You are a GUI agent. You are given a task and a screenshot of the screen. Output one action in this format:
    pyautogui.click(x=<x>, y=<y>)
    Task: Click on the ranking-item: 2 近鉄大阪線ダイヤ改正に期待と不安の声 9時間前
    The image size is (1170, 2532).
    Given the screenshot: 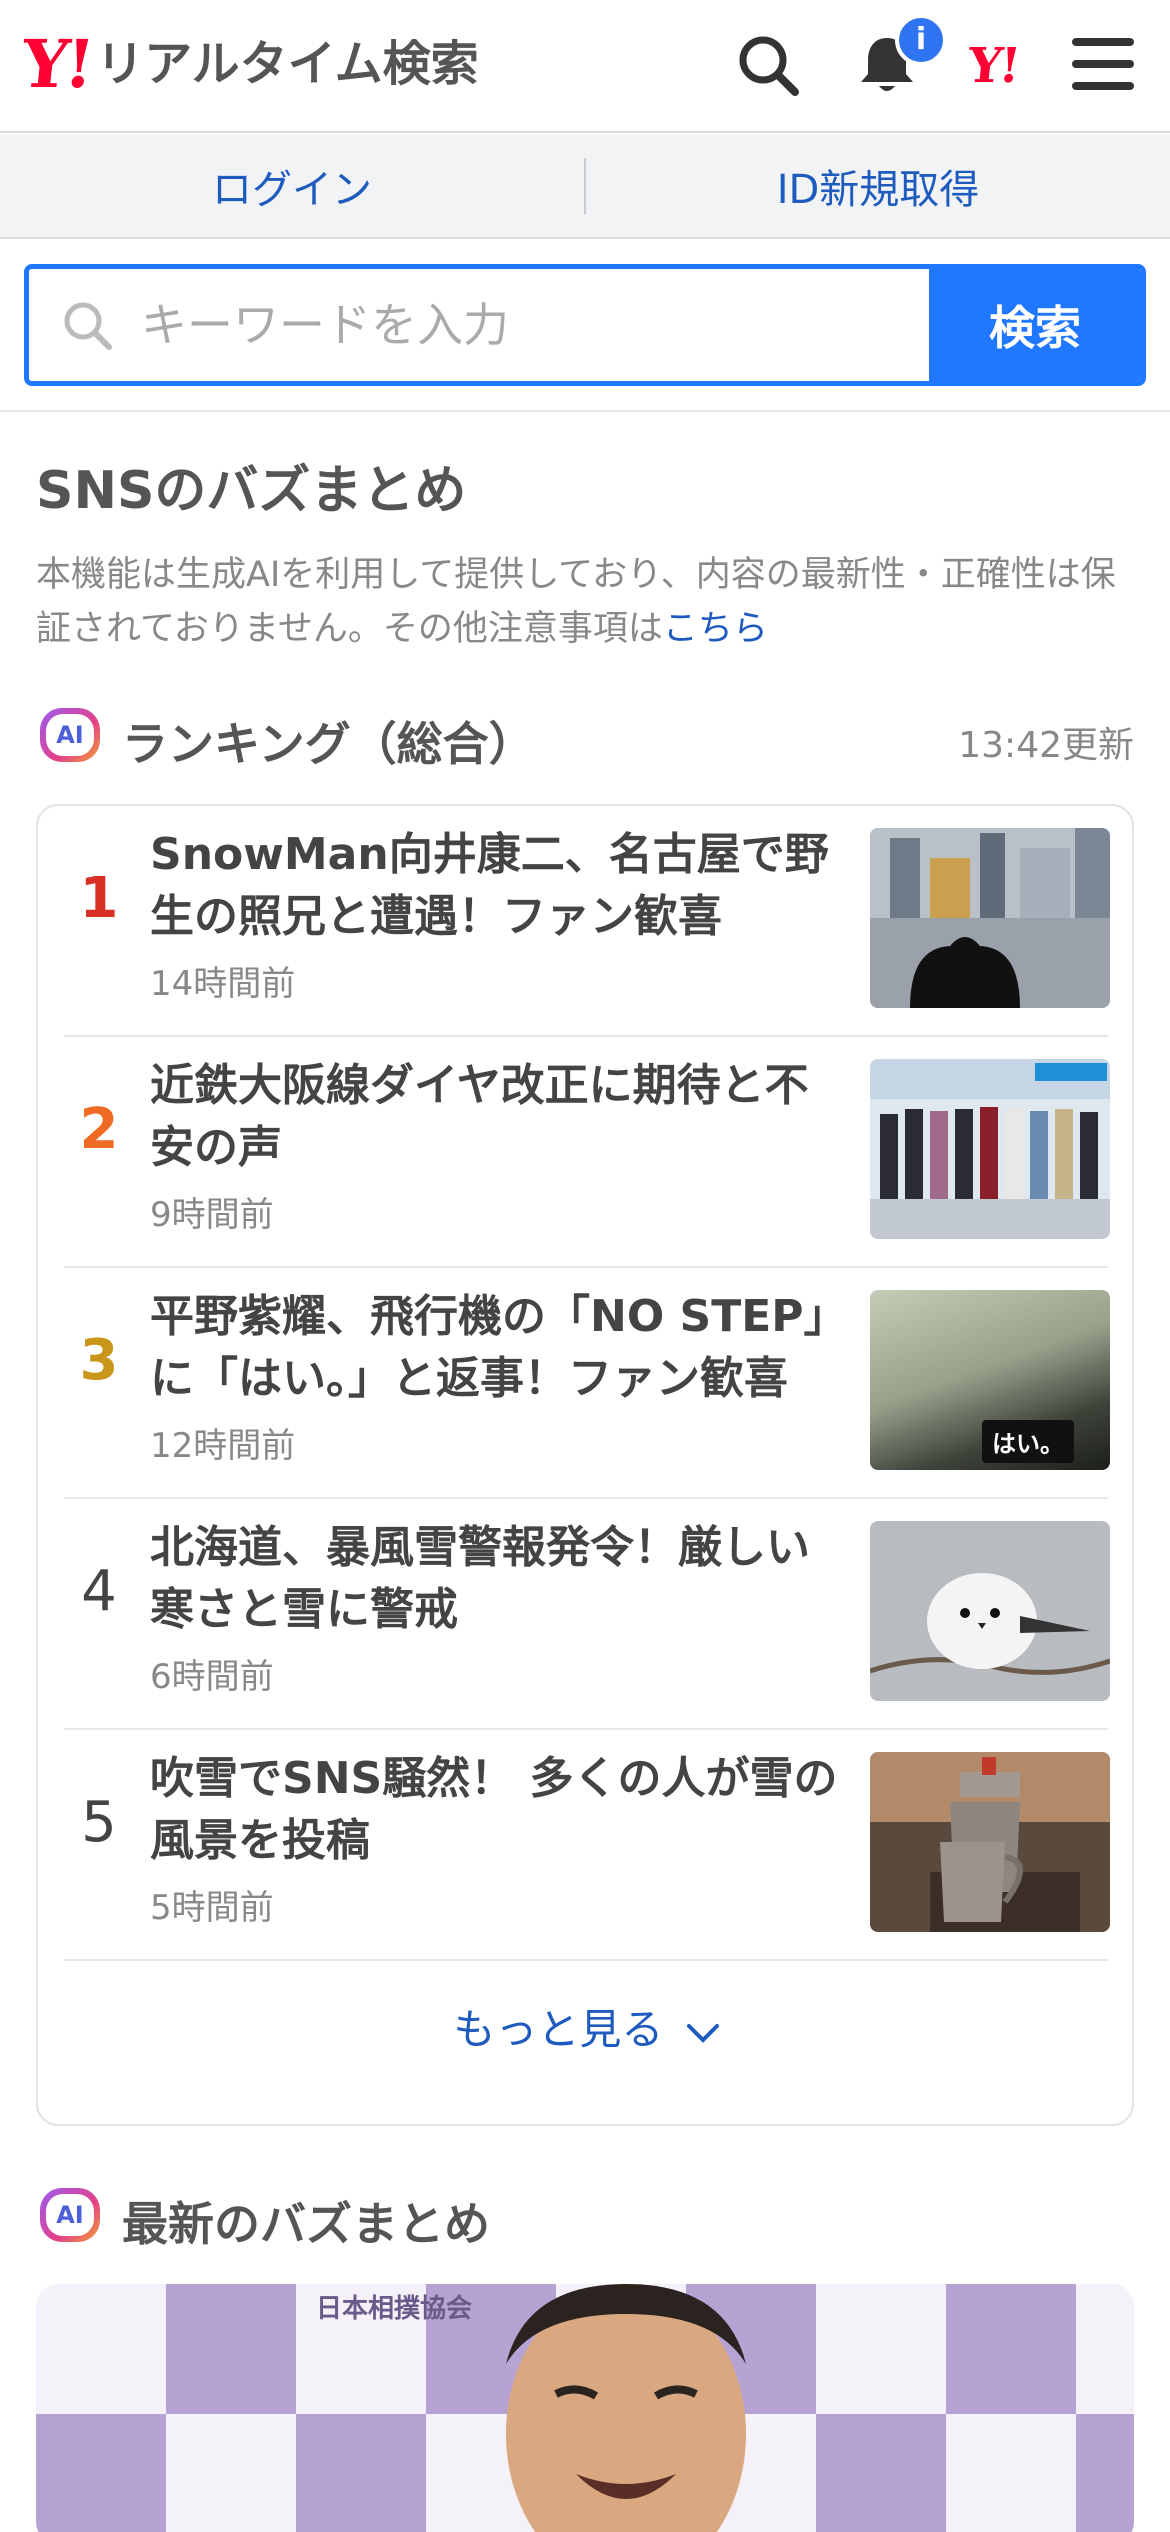 What is the action you would take?
    pyautogui.click(x=587, y=1152)
    